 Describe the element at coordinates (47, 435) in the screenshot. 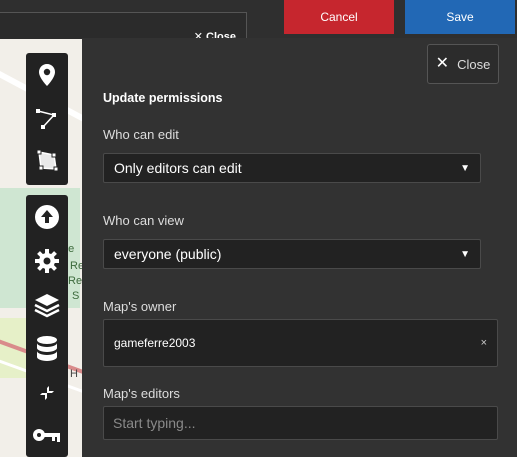

I see `key-icon` at that location.